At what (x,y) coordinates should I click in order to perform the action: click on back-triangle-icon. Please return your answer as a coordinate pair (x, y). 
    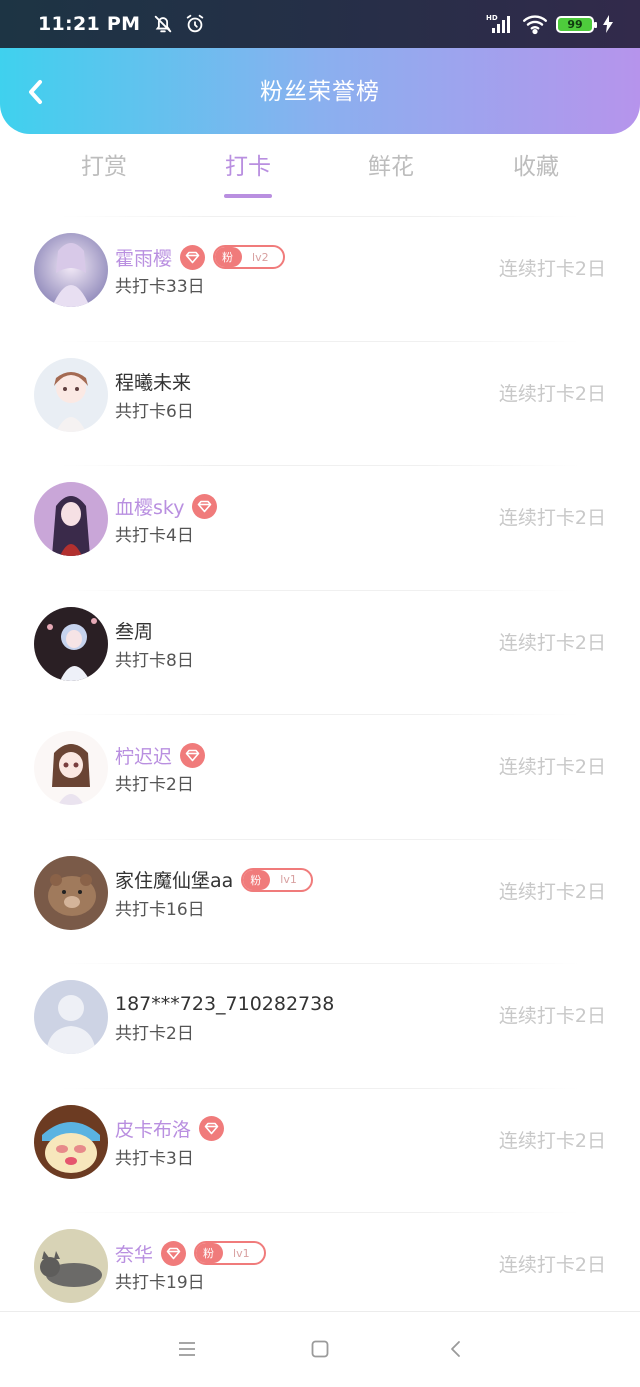
    Looking at the image, I should click on (455, 1349).